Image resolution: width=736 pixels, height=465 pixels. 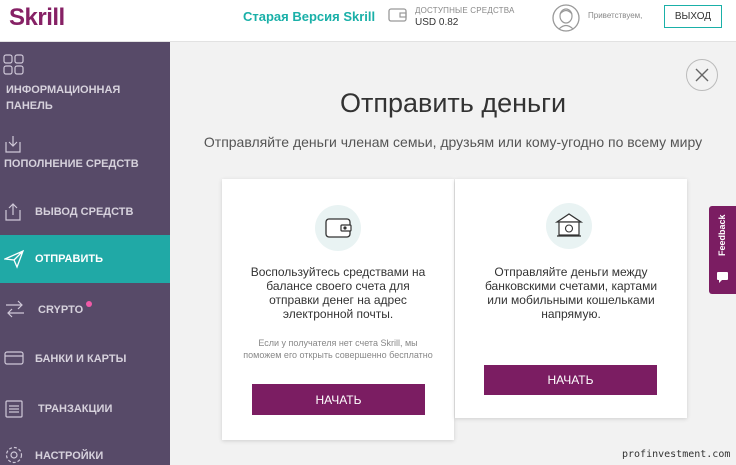 What do you see at coordinates (338, 399) in the screenshot?
I see `start-email-button: НАЧАТЬ` at bounding box center [338, 399].